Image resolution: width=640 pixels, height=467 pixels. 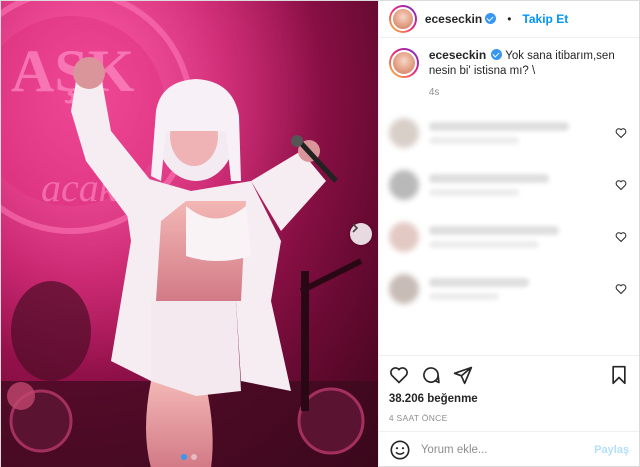 What do you see at coordinates (453, 19) in the screenshot?
I see `username-link: eceseckin` at bounding box center [453, 19].